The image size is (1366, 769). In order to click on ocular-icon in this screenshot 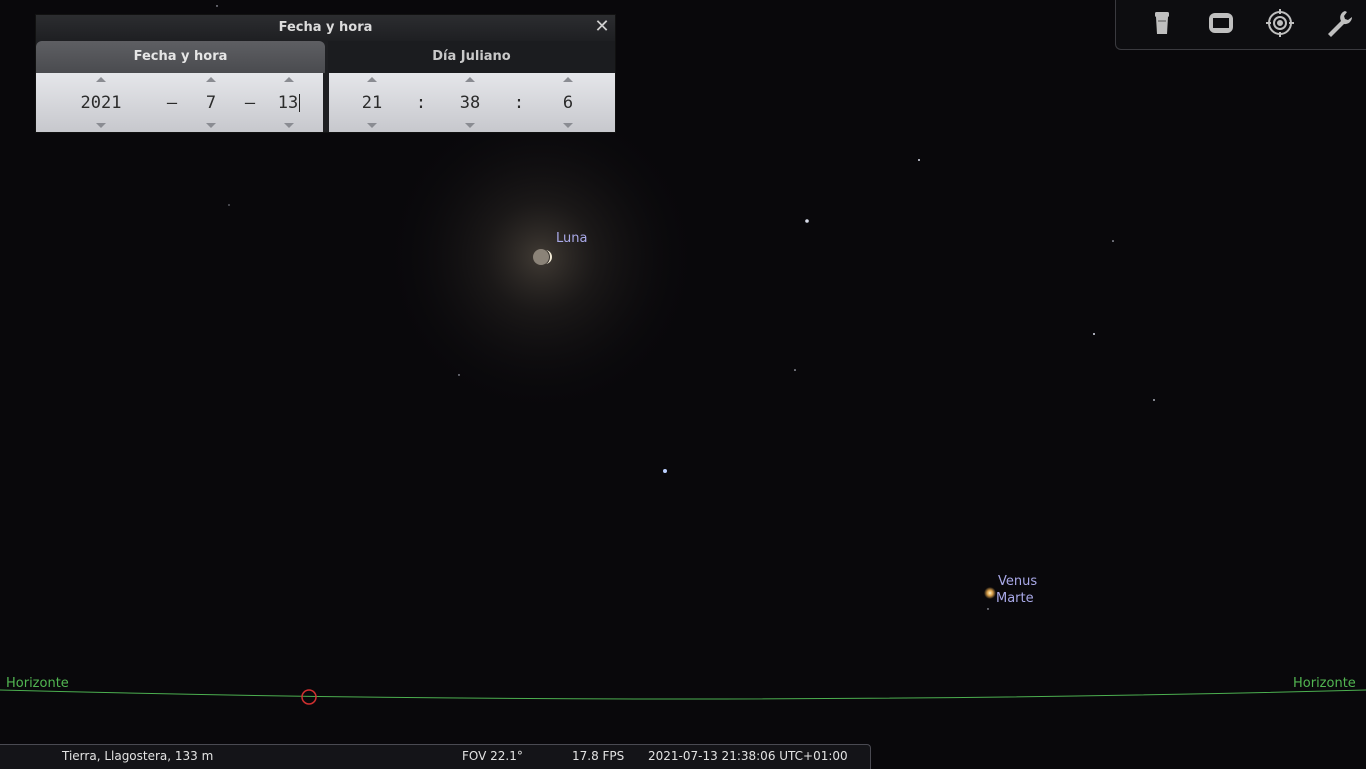, I will do `click(1162, 23)`.